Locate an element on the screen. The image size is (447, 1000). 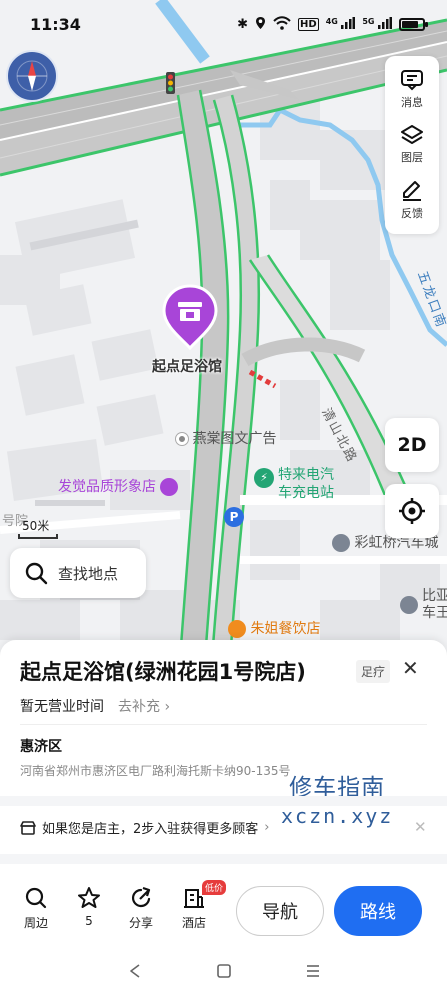
opening-hours: 暂无营业时间 is located at coordinates (62, 707).